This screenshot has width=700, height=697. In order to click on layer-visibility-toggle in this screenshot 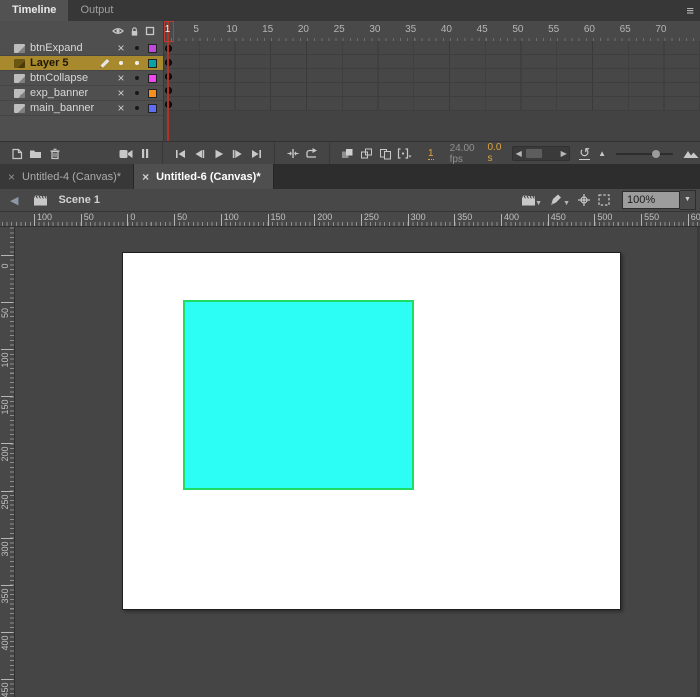, I will do `click(121, 63)`.